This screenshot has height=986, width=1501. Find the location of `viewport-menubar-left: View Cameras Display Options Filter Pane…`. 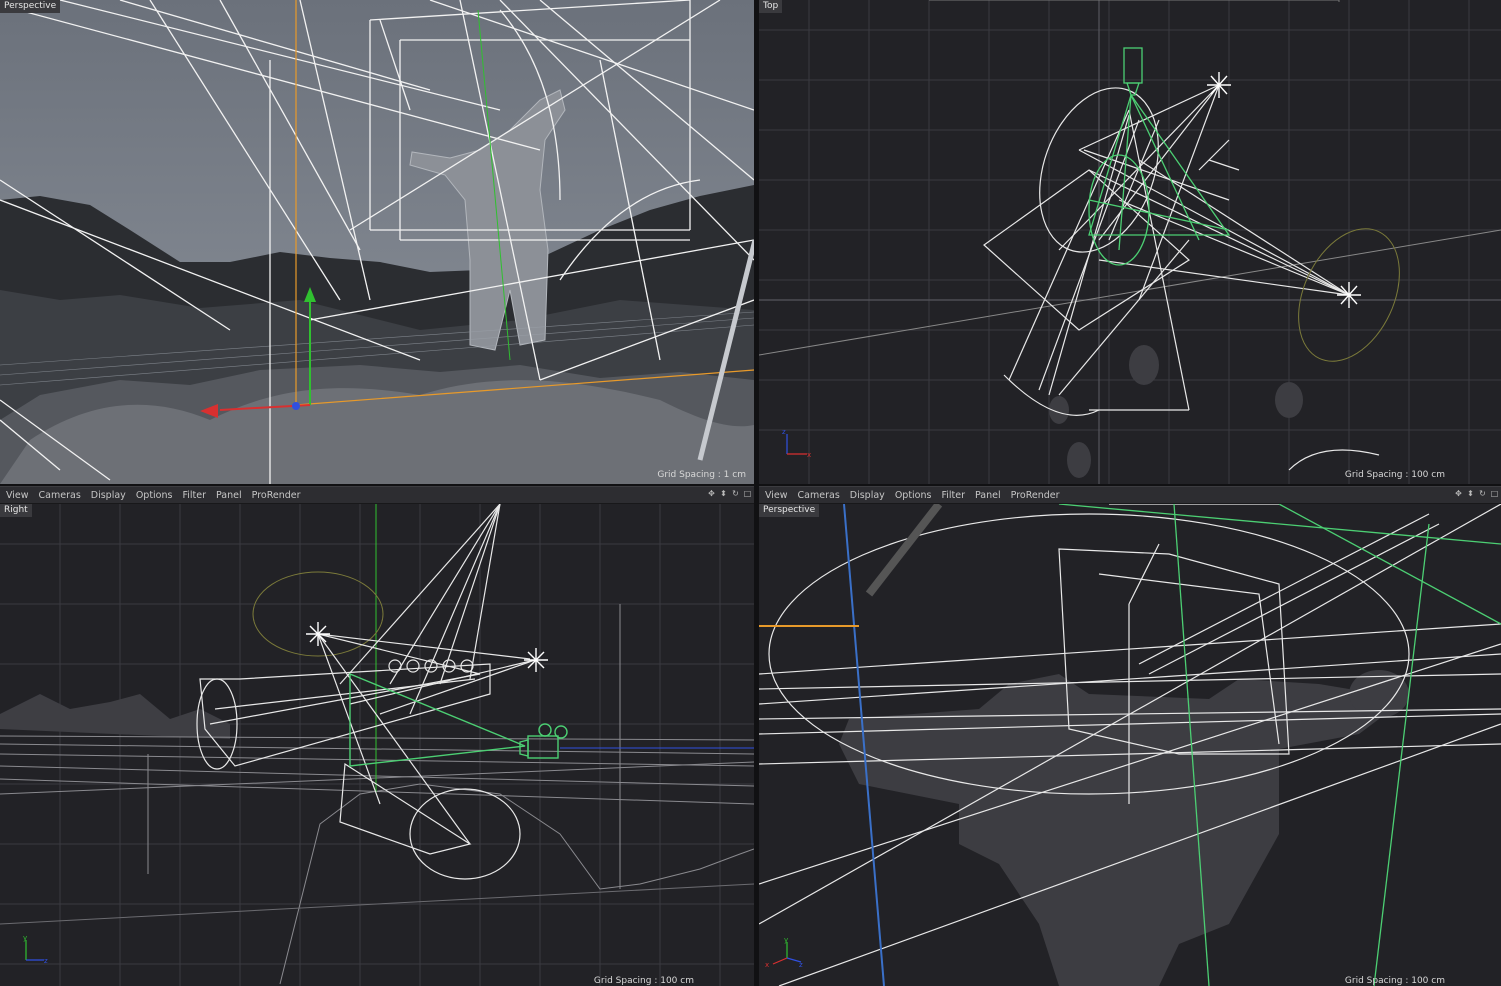

viewport-menubar-left: View Cameras Display Options Filter Pane… is located at coordinates (377, 495).